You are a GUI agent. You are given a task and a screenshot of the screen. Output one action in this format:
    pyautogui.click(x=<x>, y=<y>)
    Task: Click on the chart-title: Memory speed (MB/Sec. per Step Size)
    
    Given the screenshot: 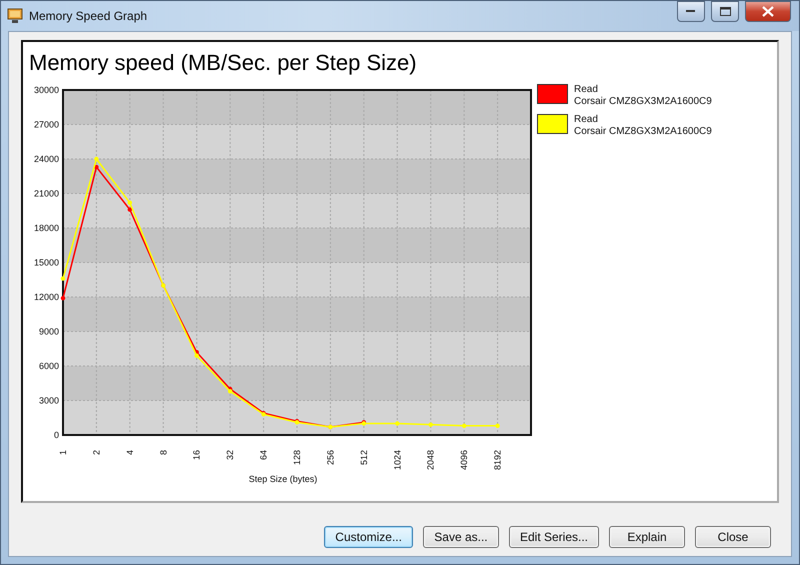 What is the action you would take?
    pyautogui.click(x=223, y=63)
    